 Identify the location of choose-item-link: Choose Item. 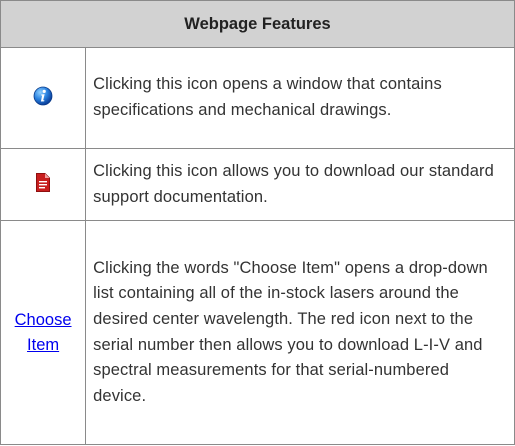
(43, 333).